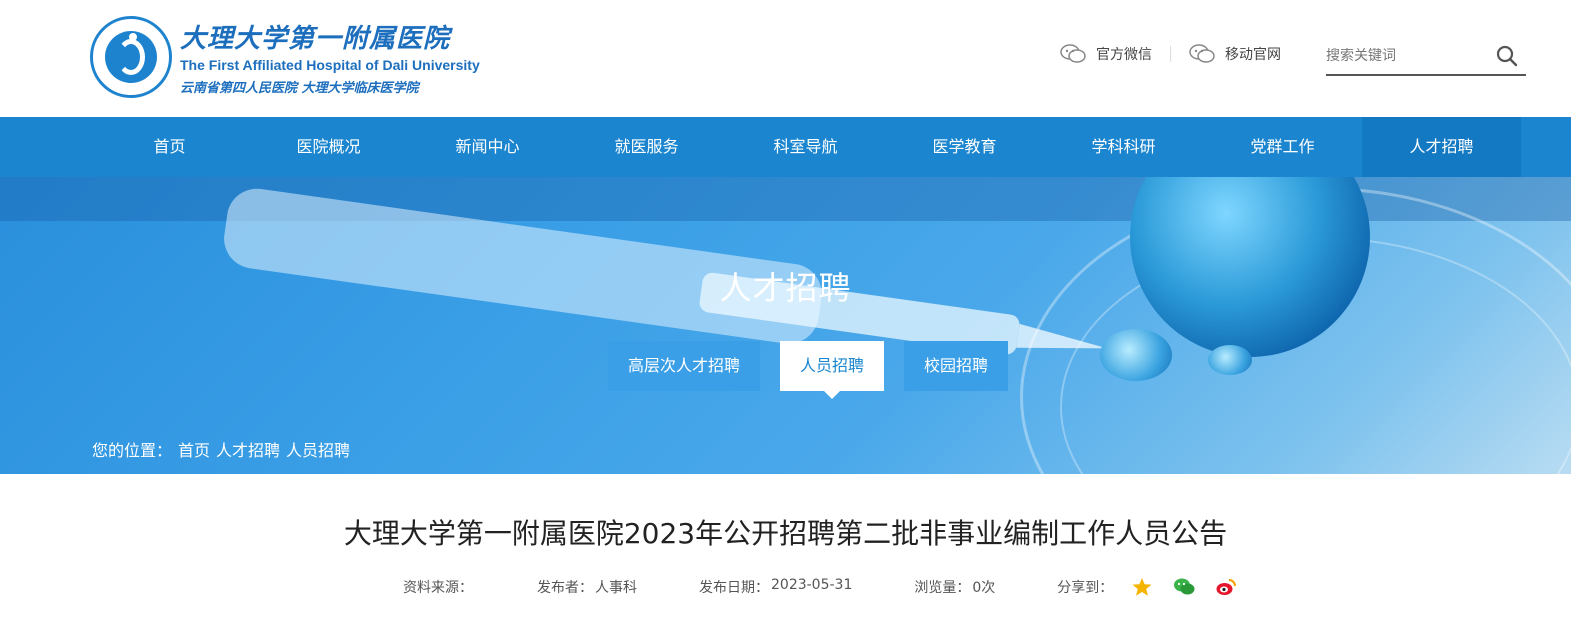 Image resolution: width=1571 pixels, height=617 pixels. I want to click on mobile-chat-icon, so click(1202, 53).